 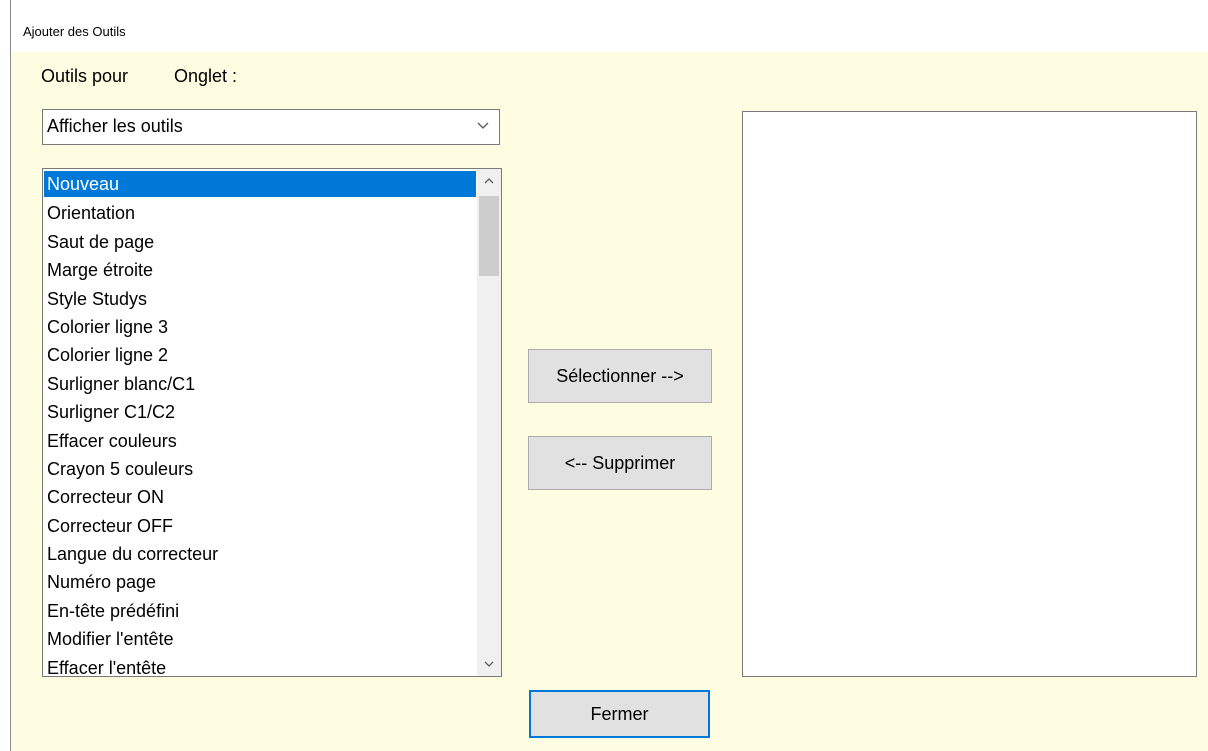 What do you see at coordinates (619, 714) in the screenshot?
I see `close-button: Fermer` at bounding box center [619, 714].